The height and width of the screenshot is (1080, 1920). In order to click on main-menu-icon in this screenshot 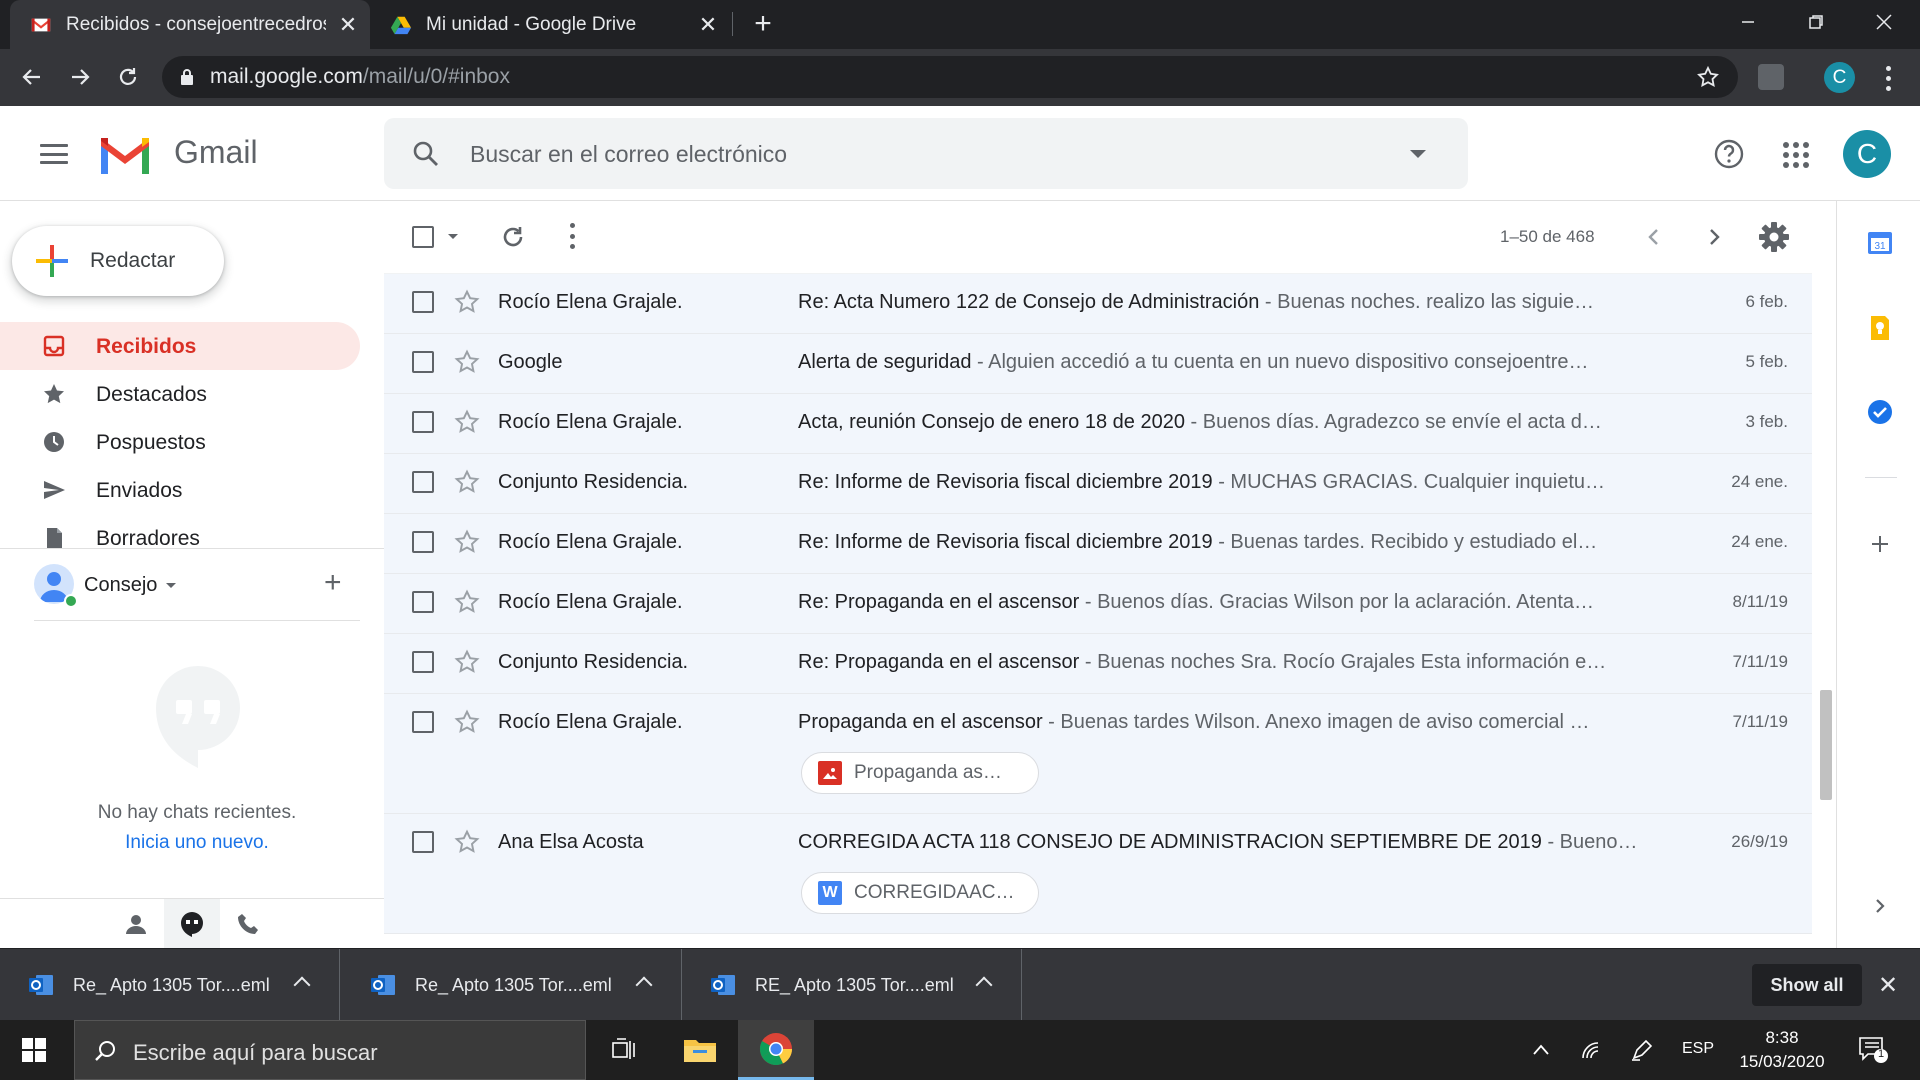, I will do `click(54, 154)`.